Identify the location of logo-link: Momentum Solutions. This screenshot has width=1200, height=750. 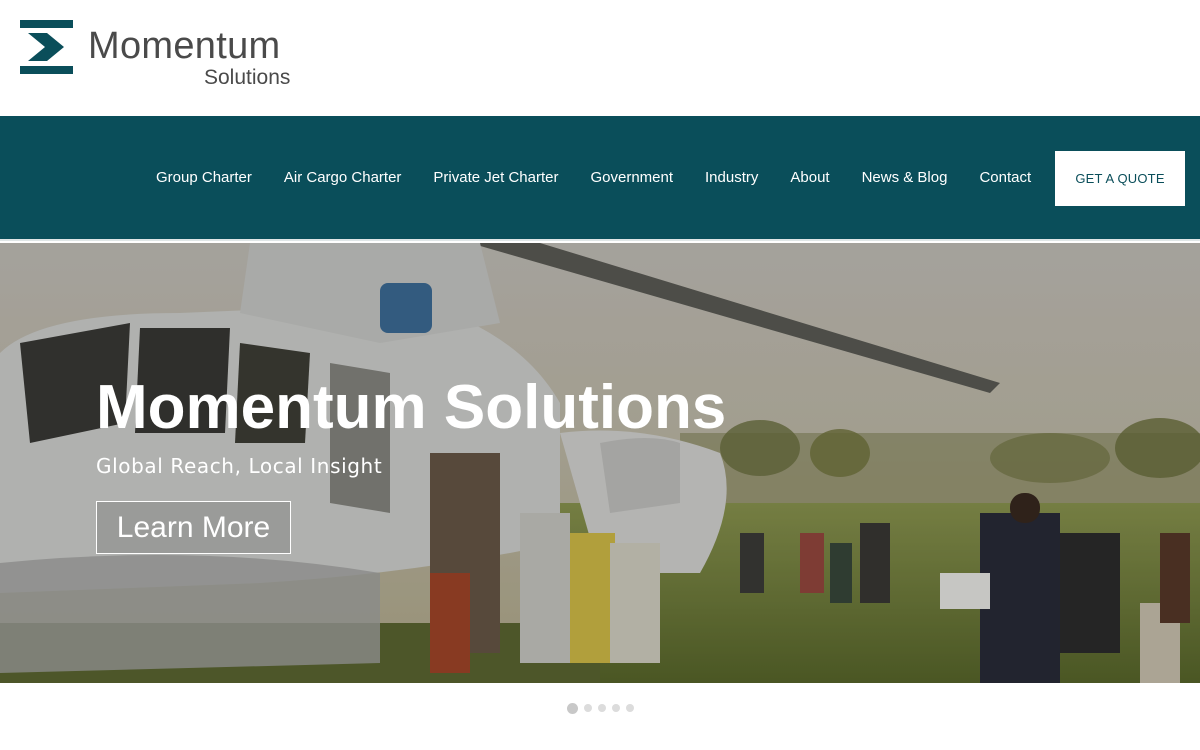
(160, 56).